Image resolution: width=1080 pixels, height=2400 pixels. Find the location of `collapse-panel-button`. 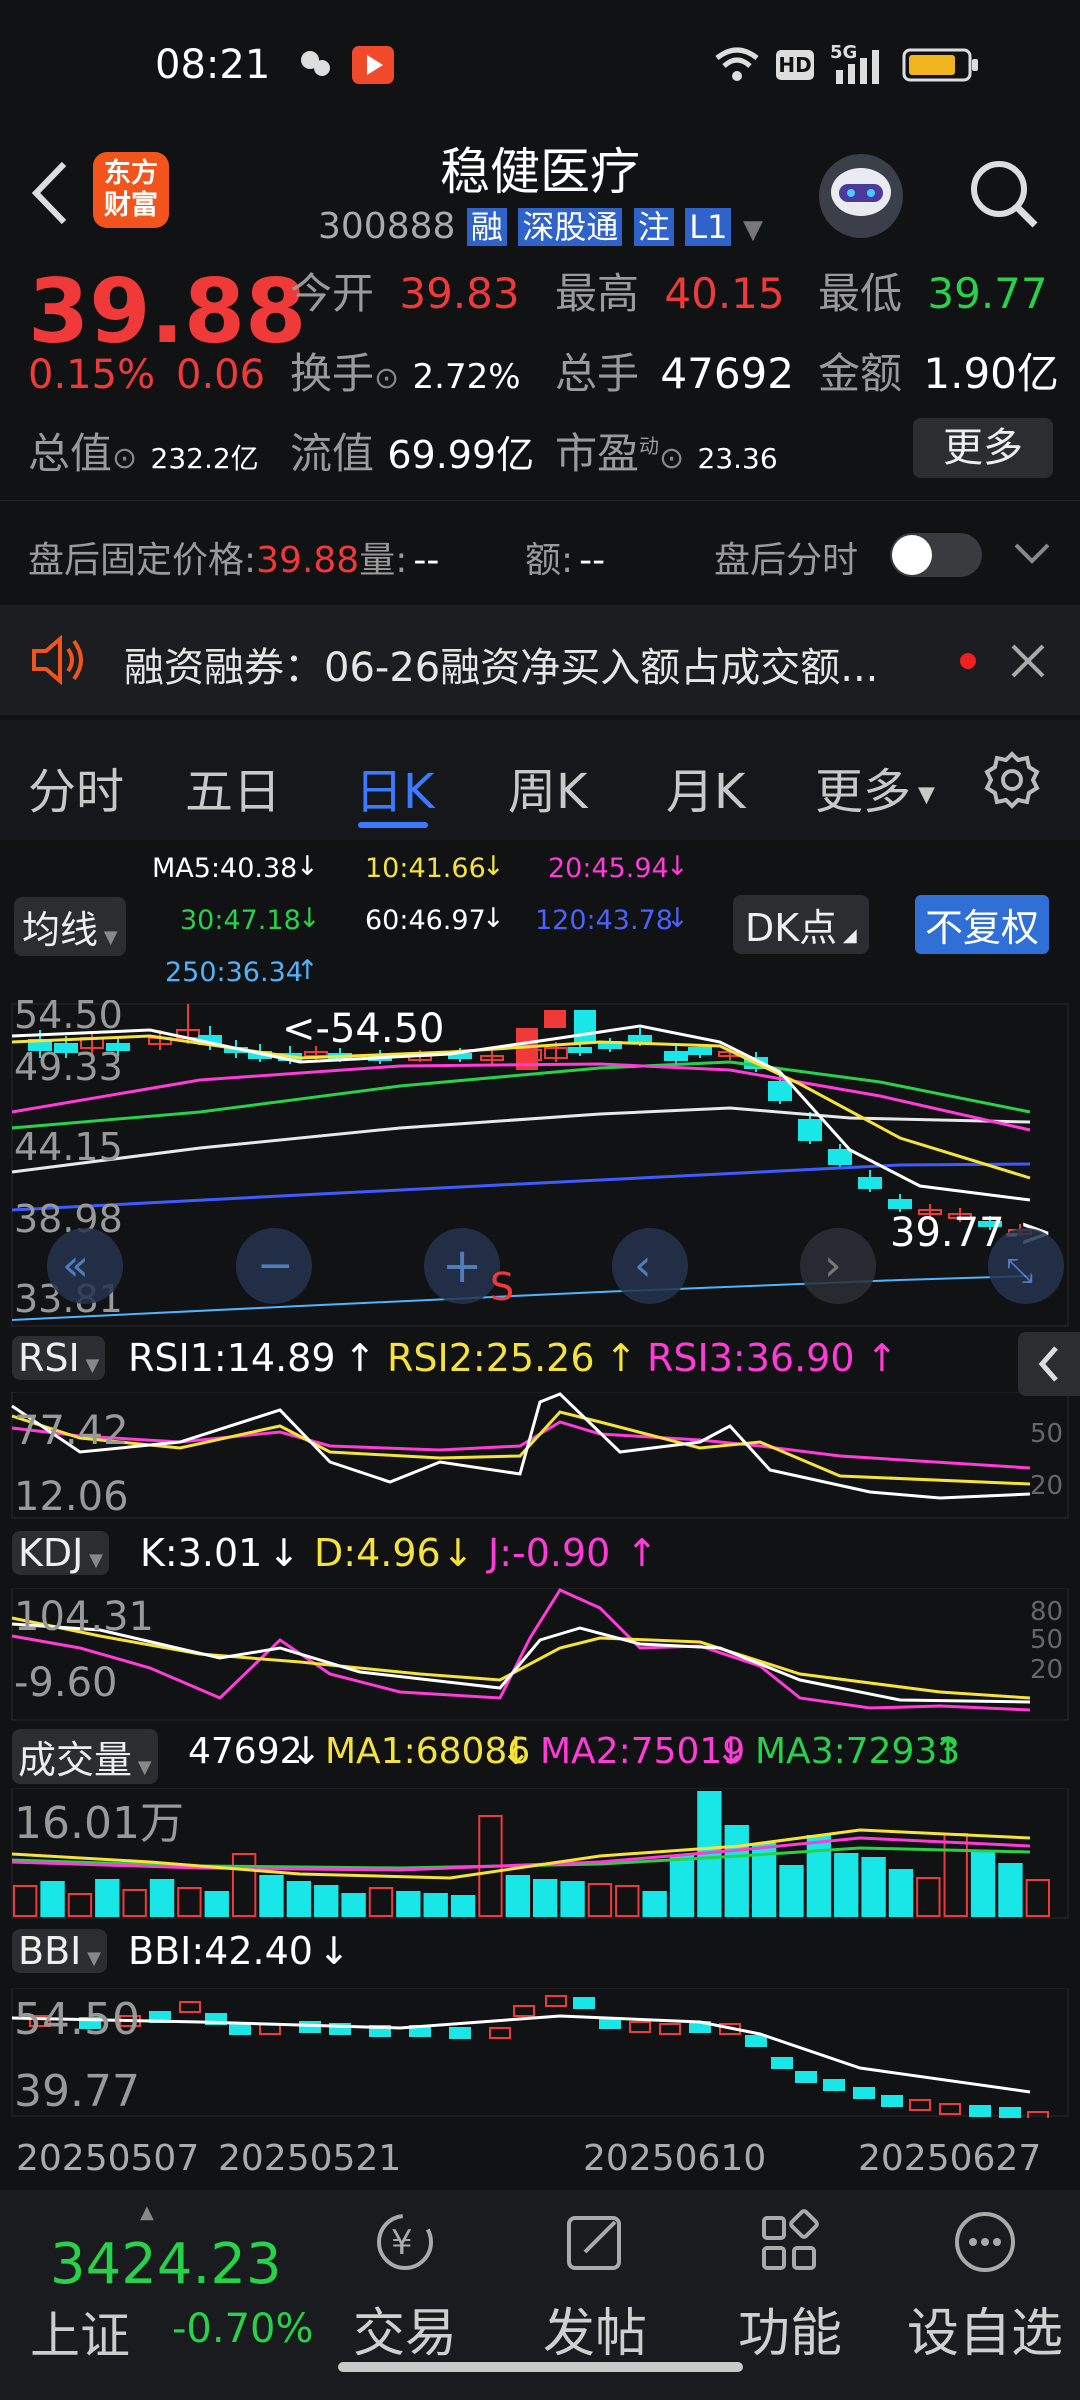

collapse-panel-button is located at coordinates (1049, 1364).